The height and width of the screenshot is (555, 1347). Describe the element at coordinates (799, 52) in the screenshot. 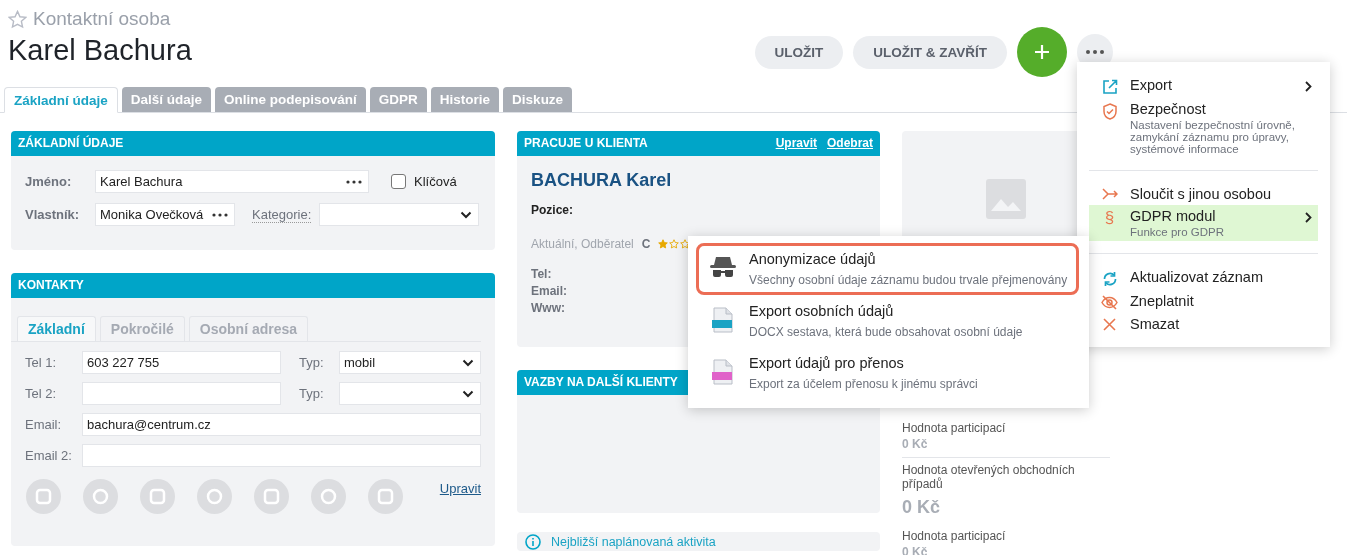

I see `save-button: ULOŽIT` at that location.